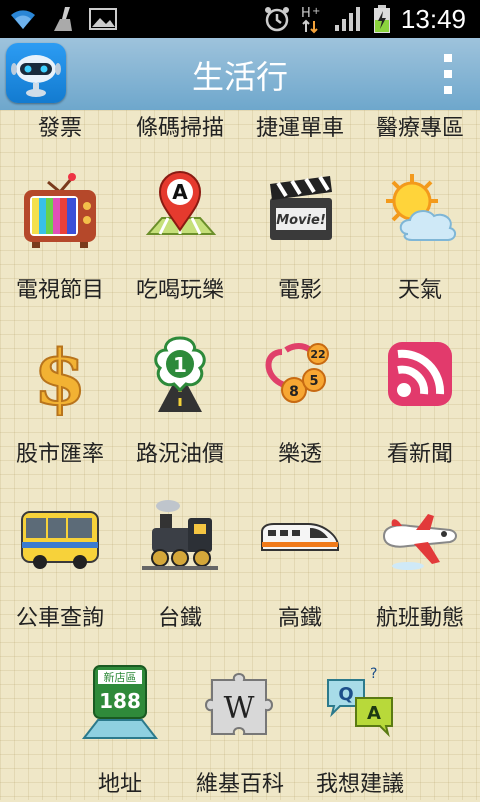  I want to click on tile-weather: 天氣, so click(420, 238).